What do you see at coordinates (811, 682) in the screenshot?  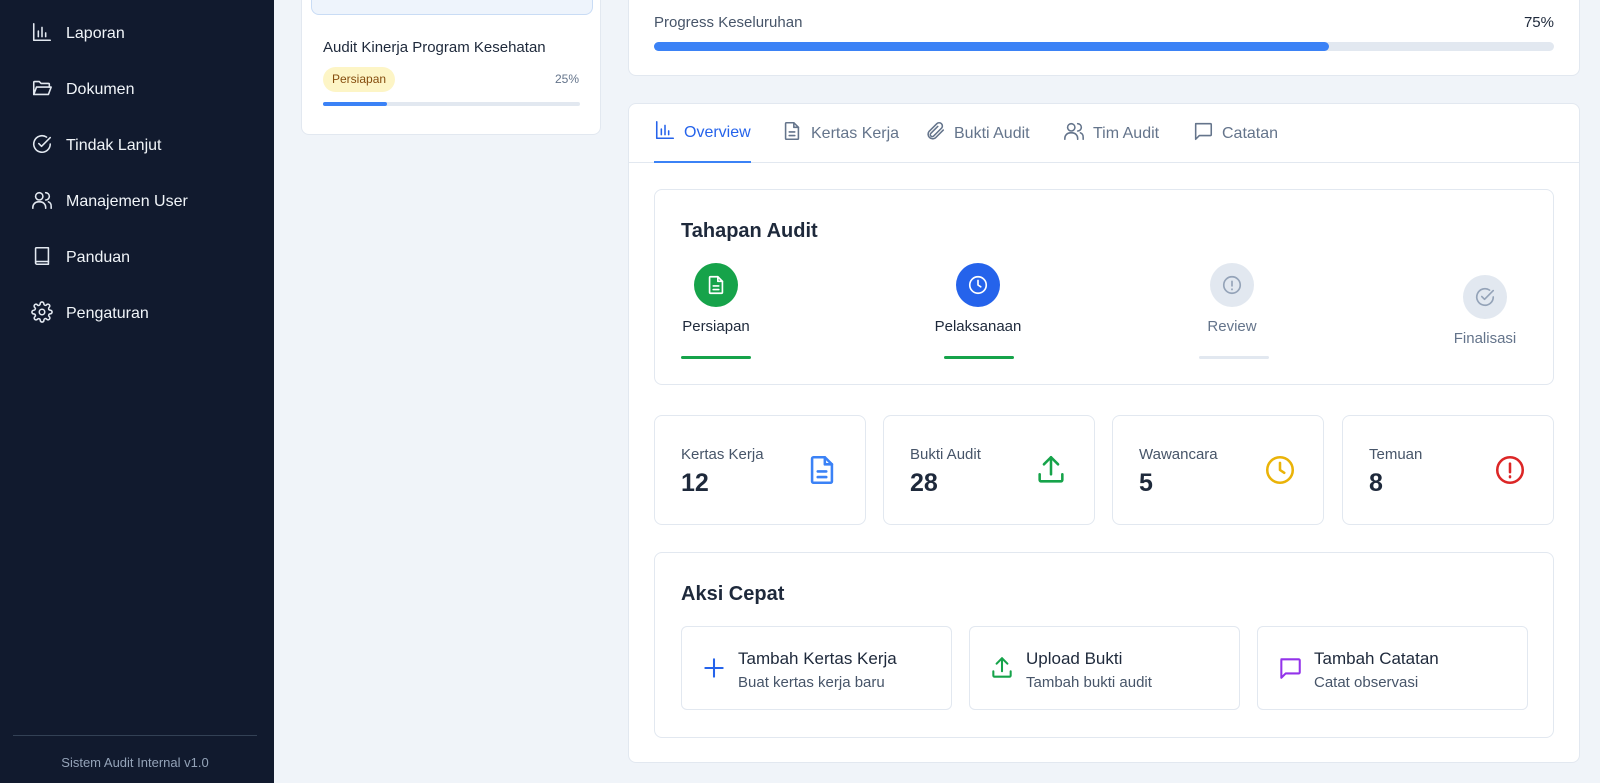 I see `quick-action-subtitle: Buat kertas kerja baru` at bounding box center [811, 682].